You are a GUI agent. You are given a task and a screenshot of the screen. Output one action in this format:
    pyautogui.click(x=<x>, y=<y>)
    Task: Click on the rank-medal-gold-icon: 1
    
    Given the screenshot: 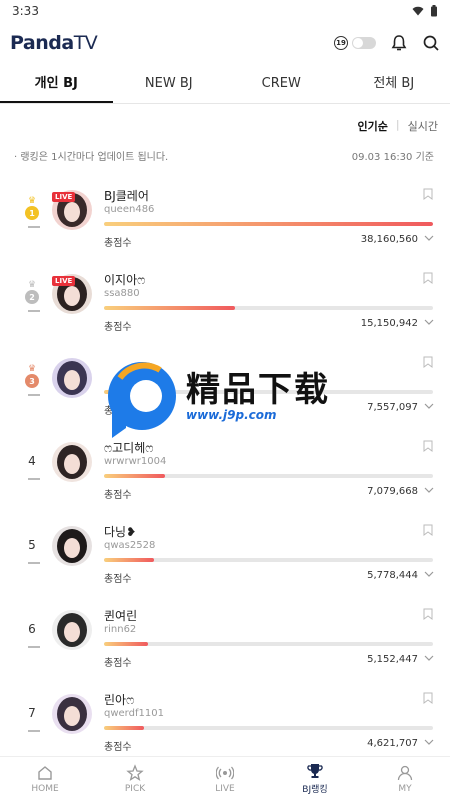 What is the action you would take?
    pyautogui.click(x=32, y=208)
    